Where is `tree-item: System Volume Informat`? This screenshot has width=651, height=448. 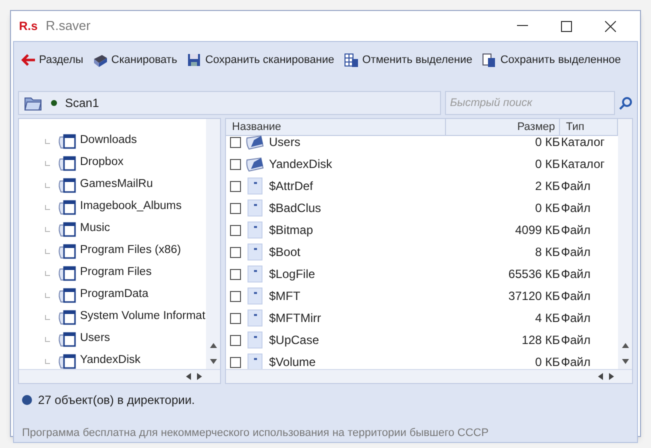
tree-item: System Volume Informat is located at coordinates (143, 317).